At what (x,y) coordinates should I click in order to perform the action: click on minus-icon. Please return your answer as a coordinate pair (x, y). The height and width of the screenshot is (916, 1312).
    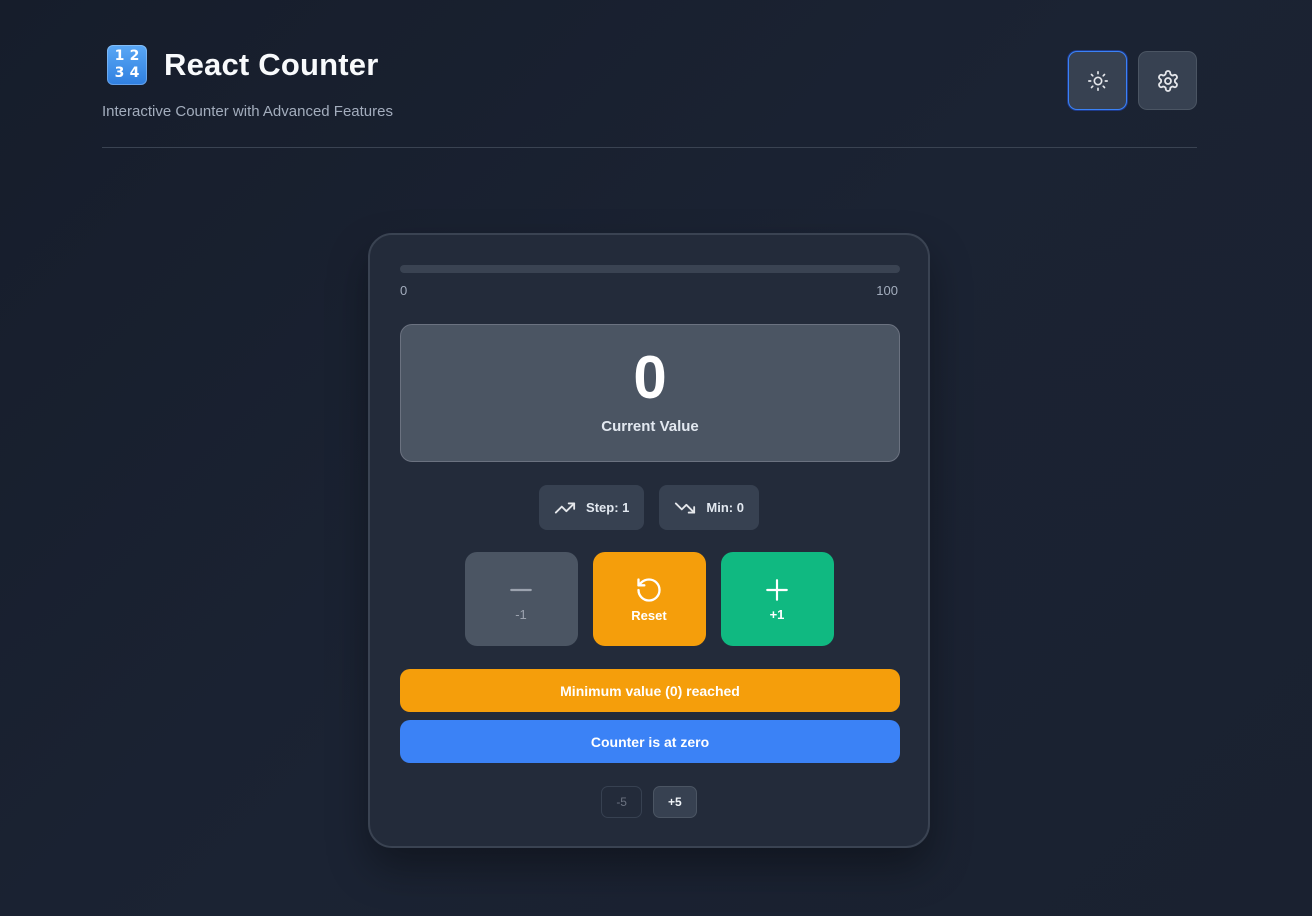
    Looking at the image, I should click on (521, 589).